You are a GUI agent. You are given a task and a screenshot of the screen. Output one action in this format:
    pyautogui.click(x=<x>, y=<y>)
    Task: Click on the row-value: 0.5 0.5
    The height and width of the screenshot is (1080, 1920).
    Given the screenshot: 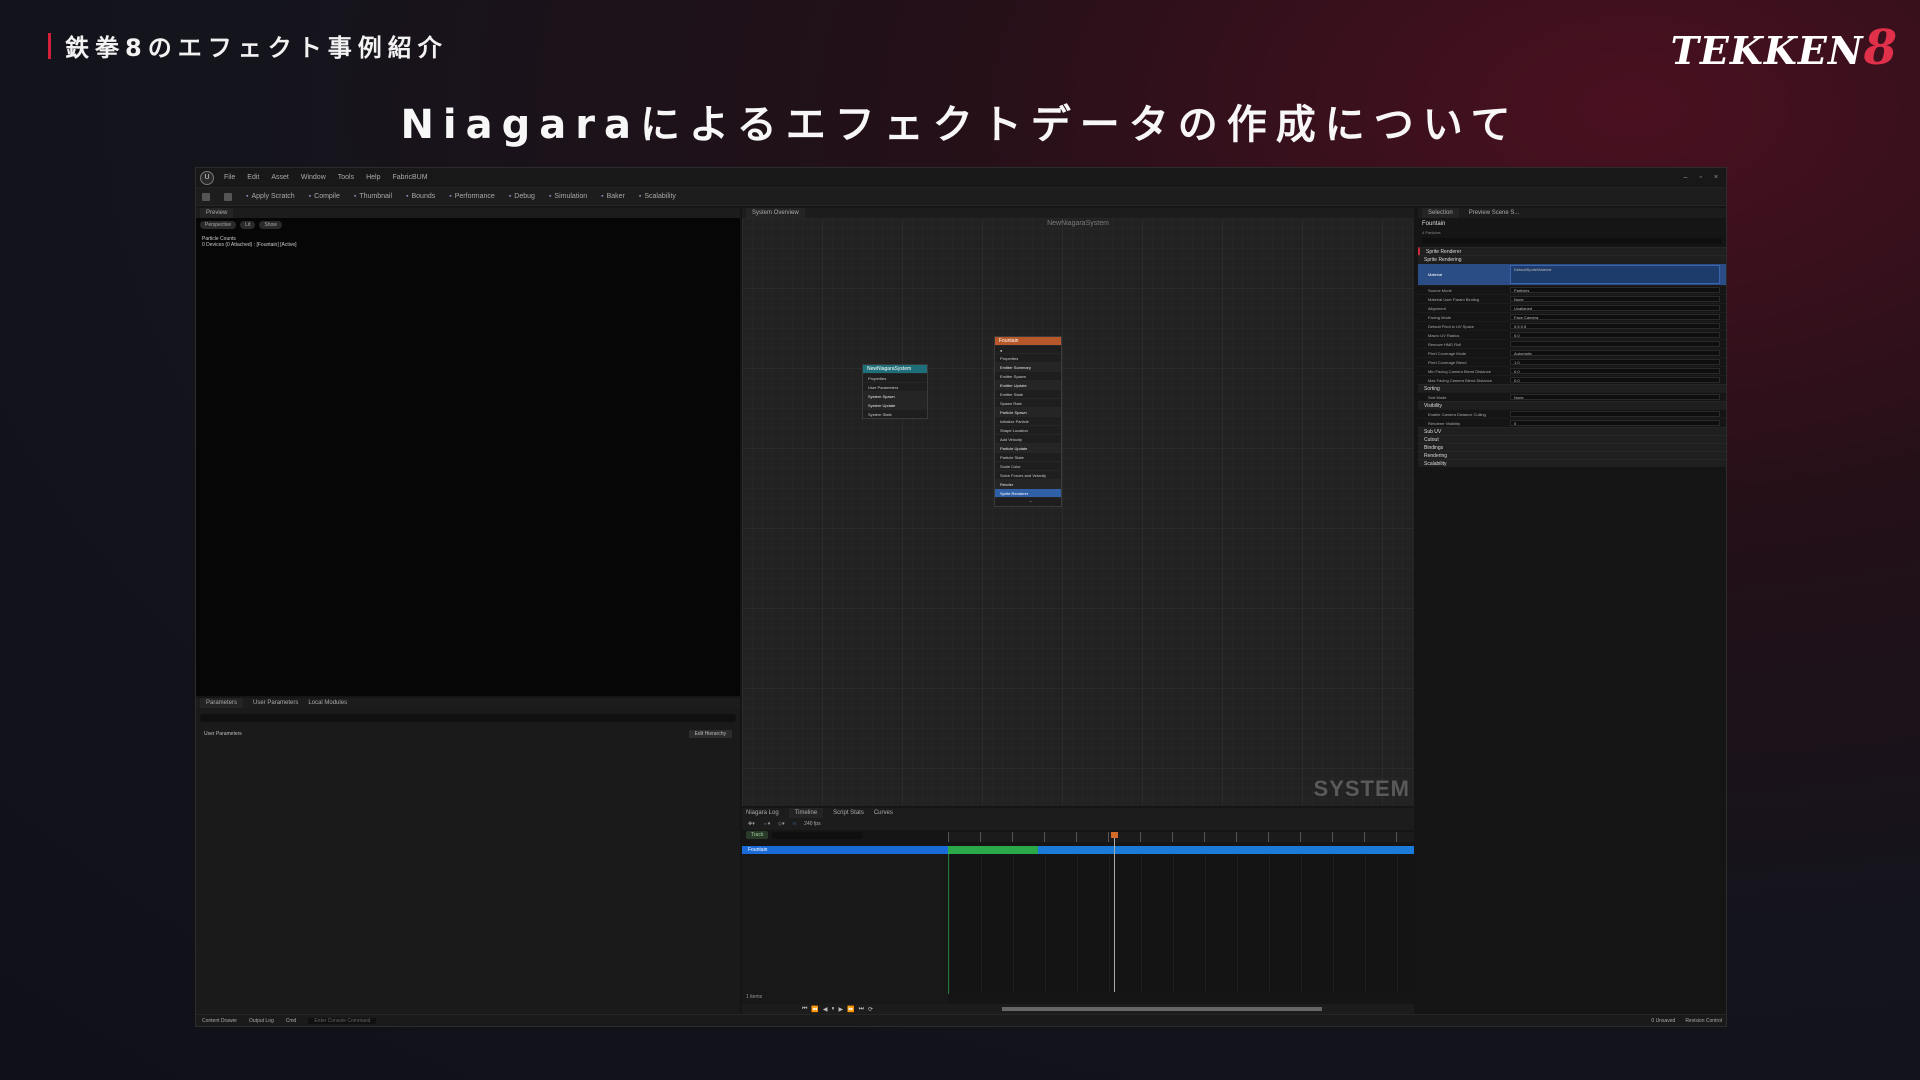 What is the action you would take?
    pyautogui.click(x=1615, y=326)
    